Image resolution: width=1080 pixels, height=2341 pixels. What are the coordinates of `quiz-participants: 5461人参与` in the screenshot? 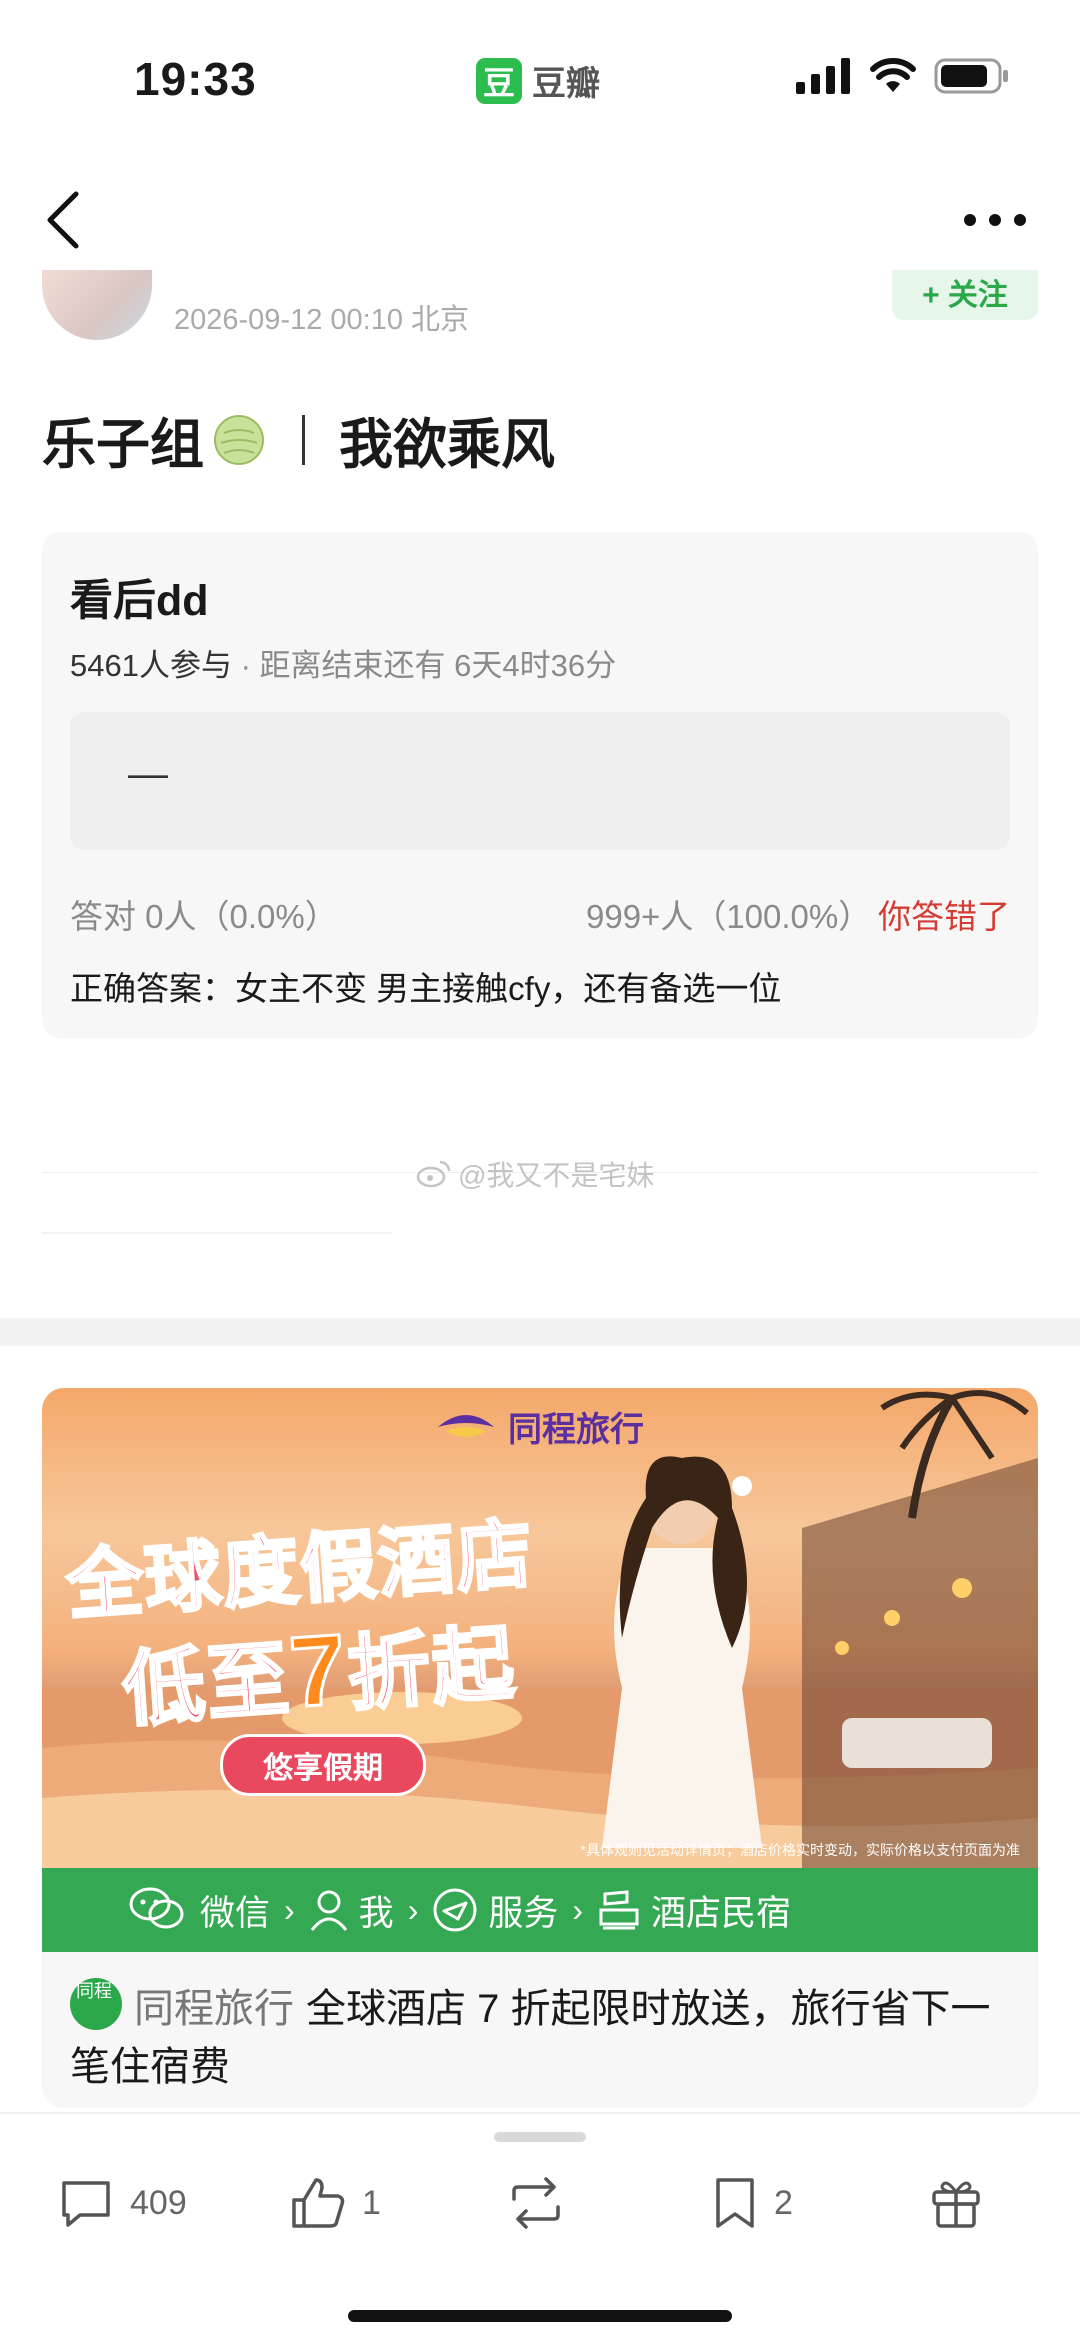 It's located at (151, 665).